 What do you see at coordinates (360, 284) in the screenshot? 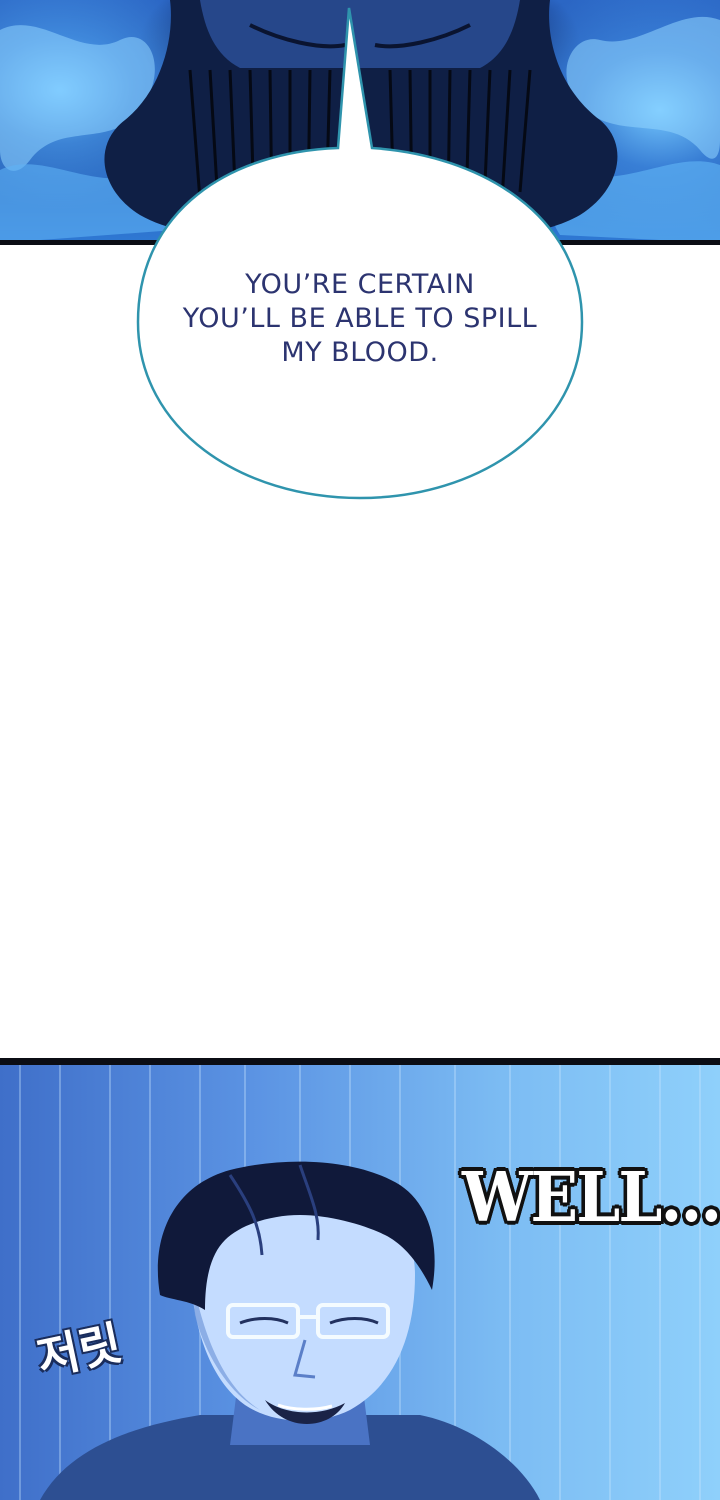
I see `bubble-line-1: YOU’RE CERTAIN` at bounding box center [360, 284].